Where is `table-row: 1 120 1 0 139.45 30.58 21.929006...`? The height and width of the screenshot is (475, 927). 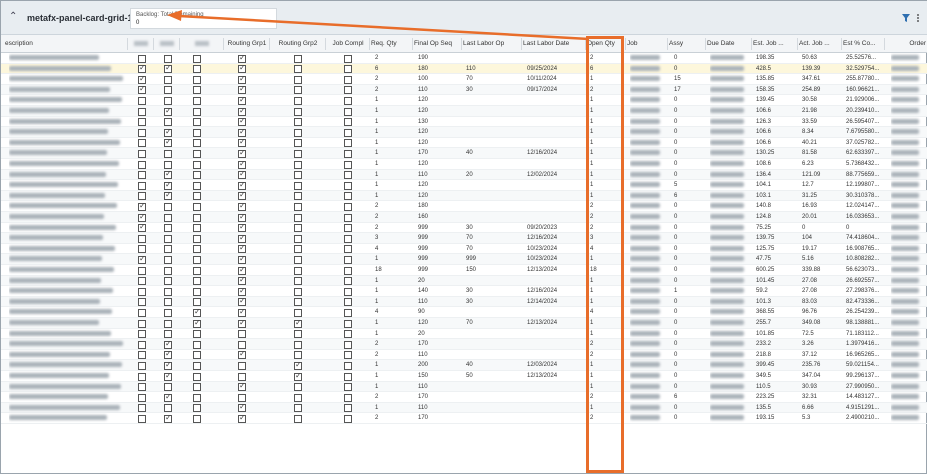 table-row: 1 120 1 0 139.45 30.58 21.929006... is located at coordinates (464, 100).